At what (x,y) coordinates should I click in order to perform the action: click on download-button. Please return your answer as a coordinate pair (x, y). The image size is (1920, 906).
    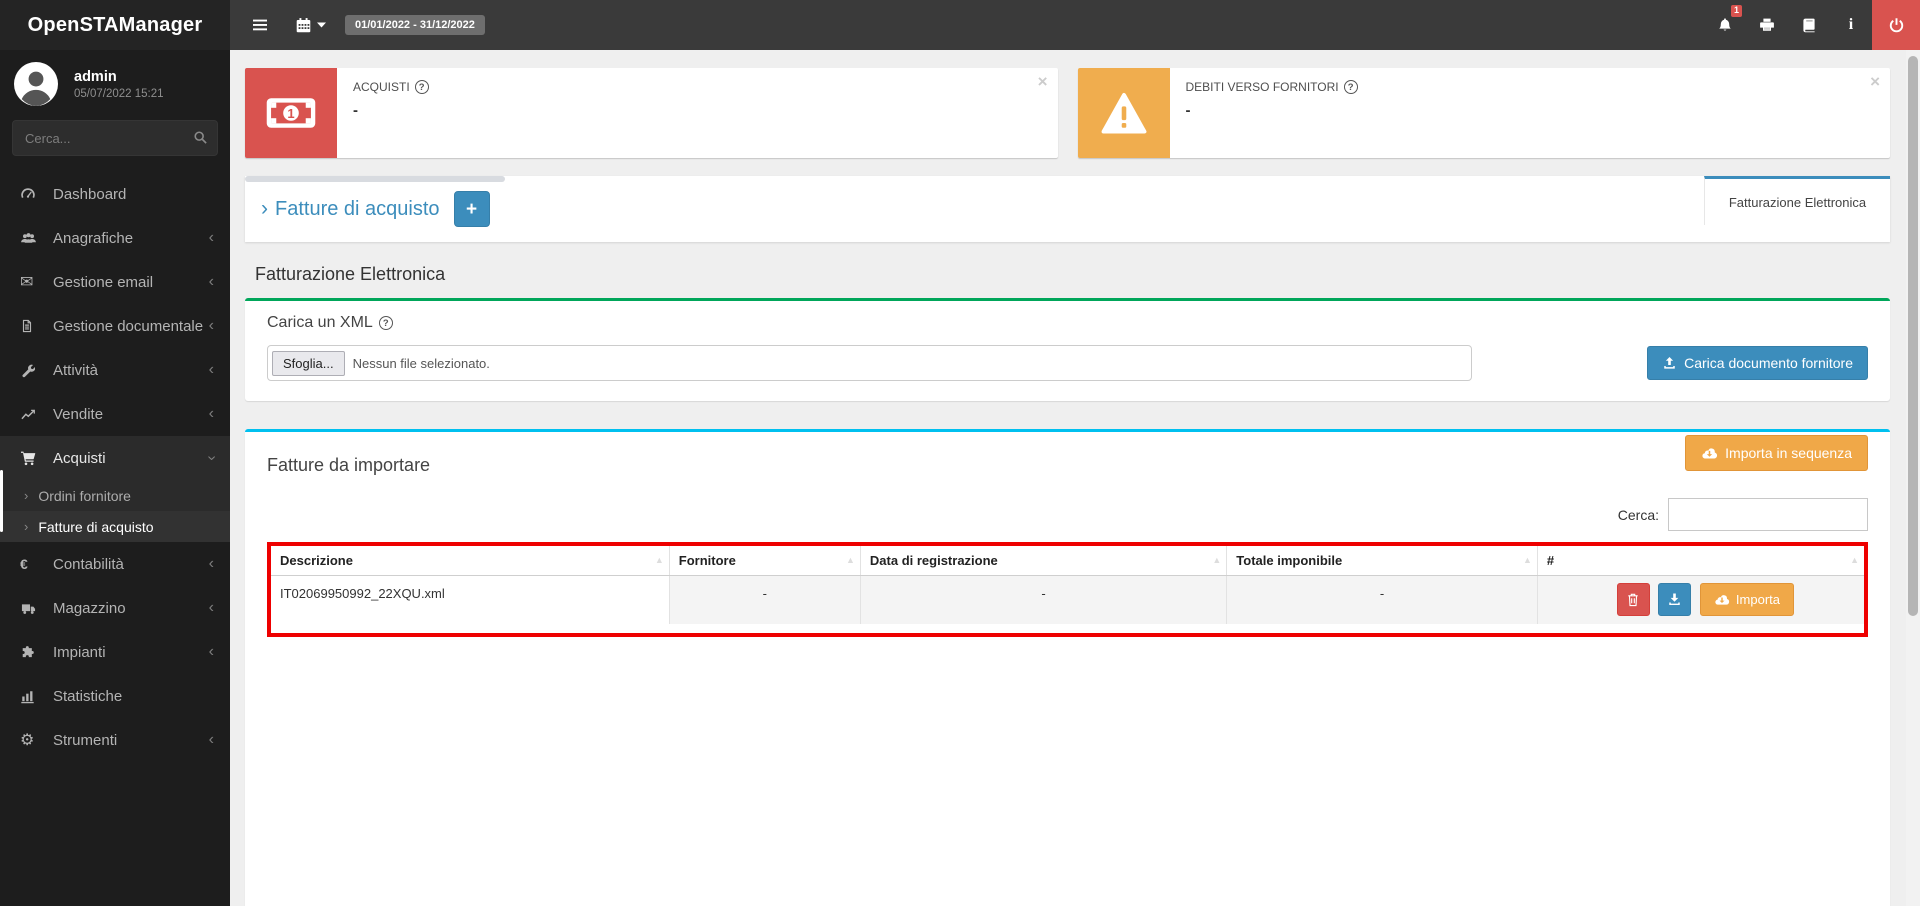
    Looking at the image, I should click on (1675, 600).